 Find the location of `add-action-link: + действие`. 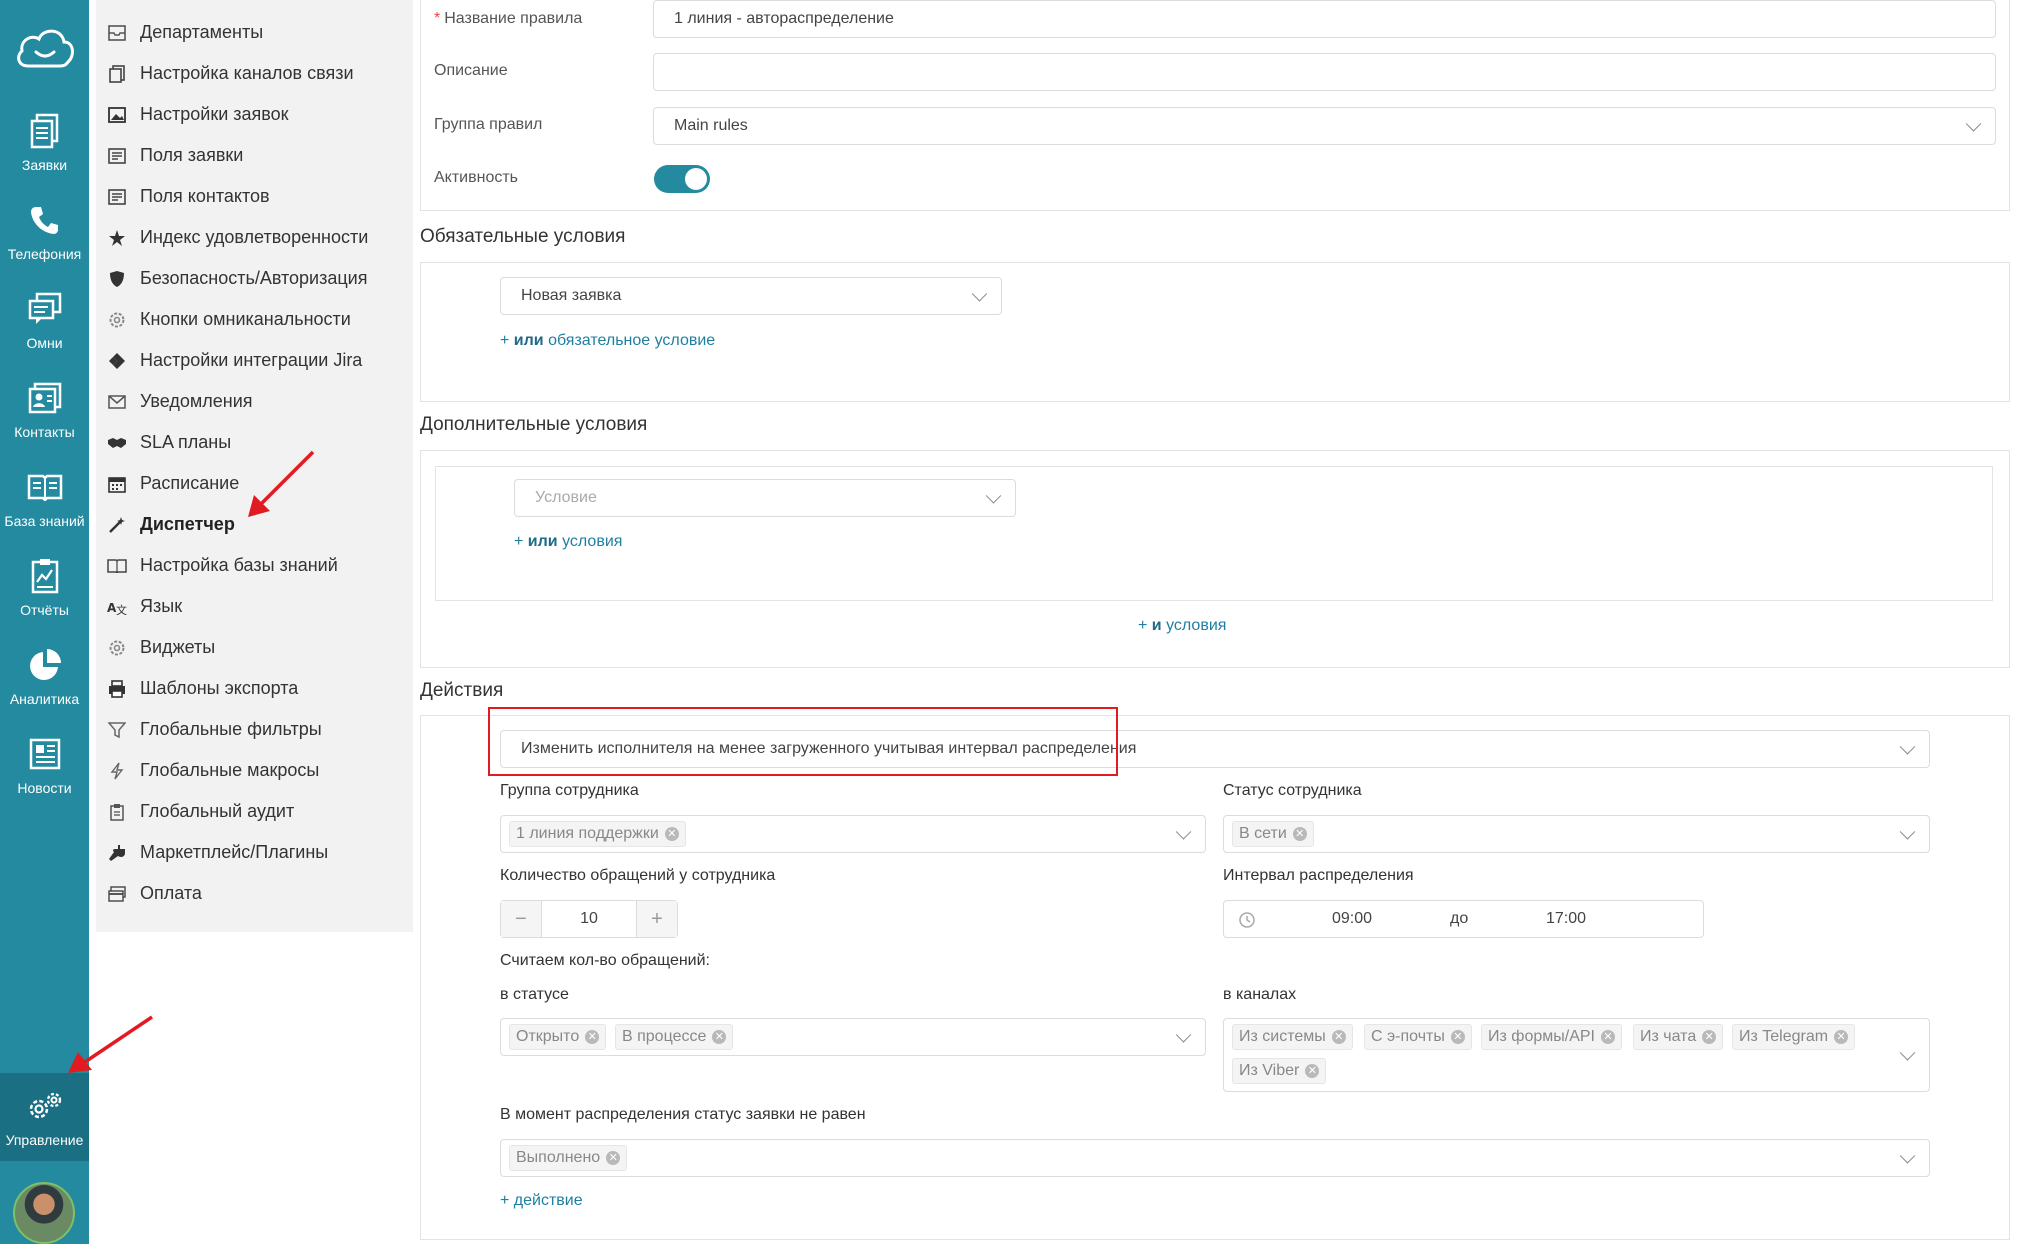

add-action-link: + действие is located at coordinates (541, 1201).